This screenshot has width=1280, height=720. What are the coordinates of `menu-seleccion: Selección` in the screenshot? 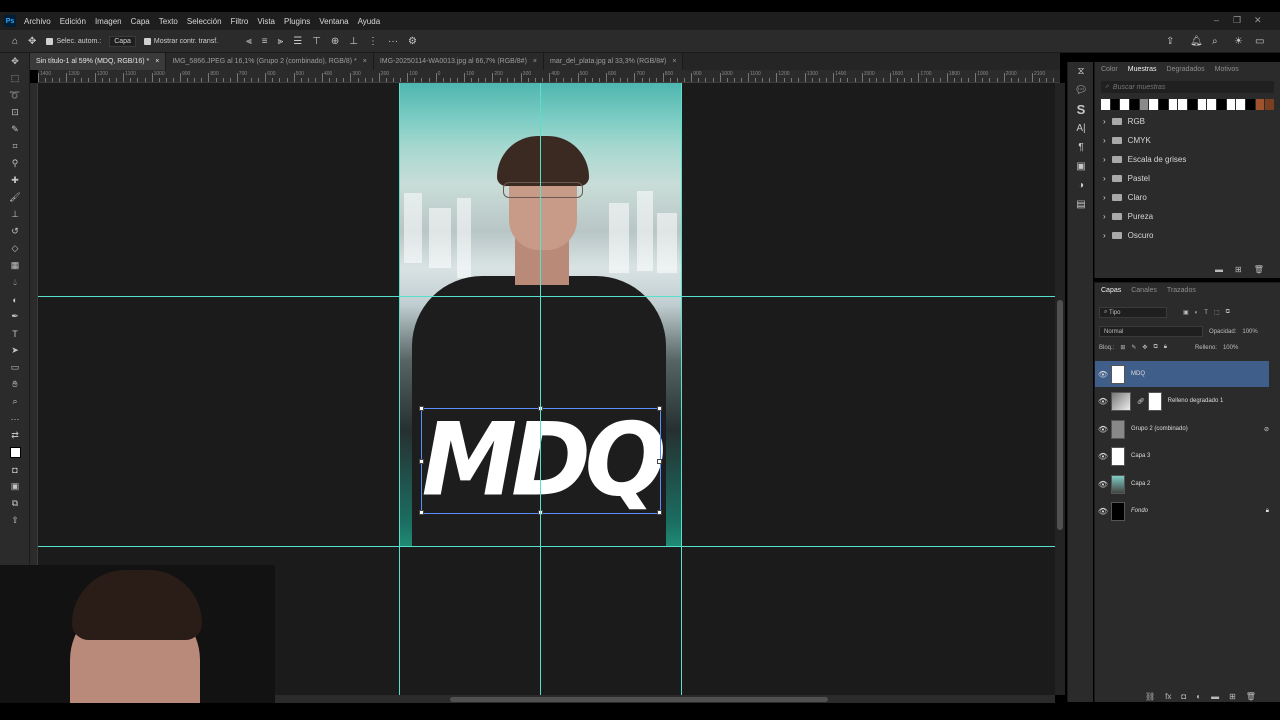 It's located at (204, 21).